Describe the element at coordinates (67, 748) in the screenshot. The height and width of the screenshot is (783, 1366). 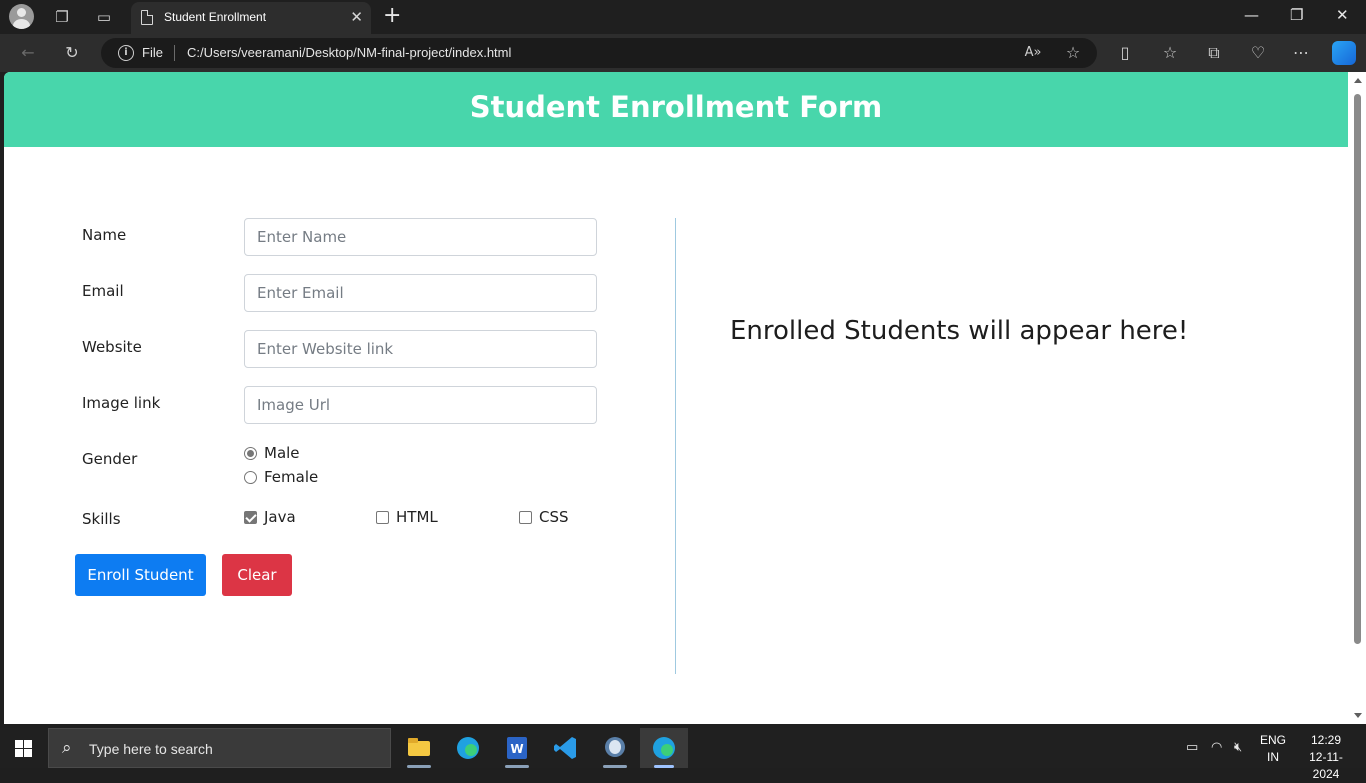
I see `search-icon: ⌕` at that location.